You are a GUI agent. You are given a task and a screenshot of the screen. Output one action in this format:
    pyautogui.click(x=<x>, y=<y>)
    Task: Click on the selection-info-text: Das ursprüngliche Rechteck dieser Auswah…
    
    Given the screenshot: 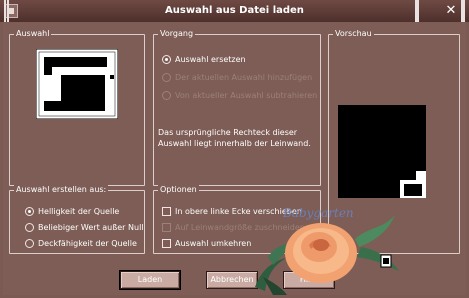 What is the action you would take?
    pyautogui.click(x=234, y=138)
    